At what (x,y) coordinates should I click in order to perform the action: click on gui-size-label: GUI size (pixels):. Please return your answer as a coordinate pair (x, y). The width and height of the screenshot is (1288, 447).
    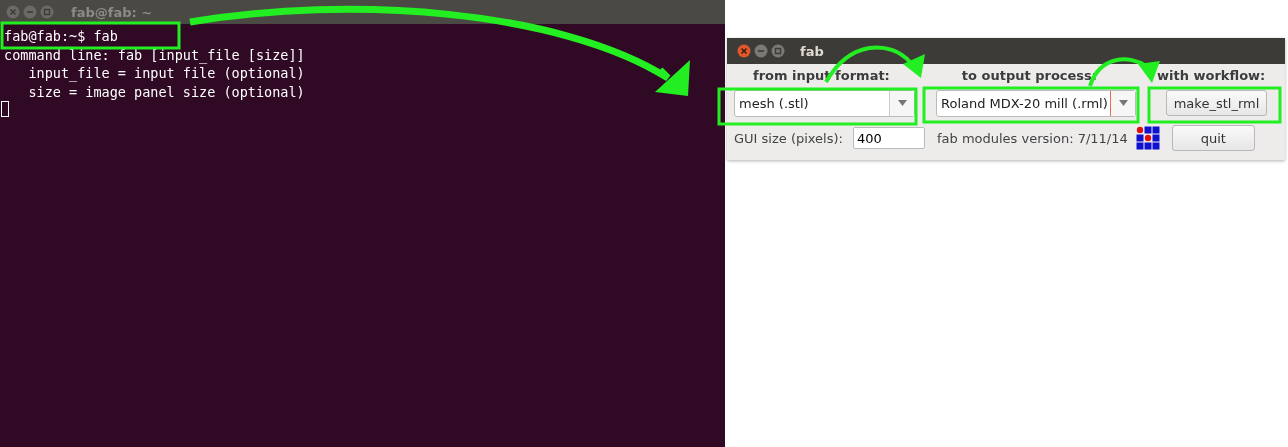
    Looking at the image, I should click on (788, 138).